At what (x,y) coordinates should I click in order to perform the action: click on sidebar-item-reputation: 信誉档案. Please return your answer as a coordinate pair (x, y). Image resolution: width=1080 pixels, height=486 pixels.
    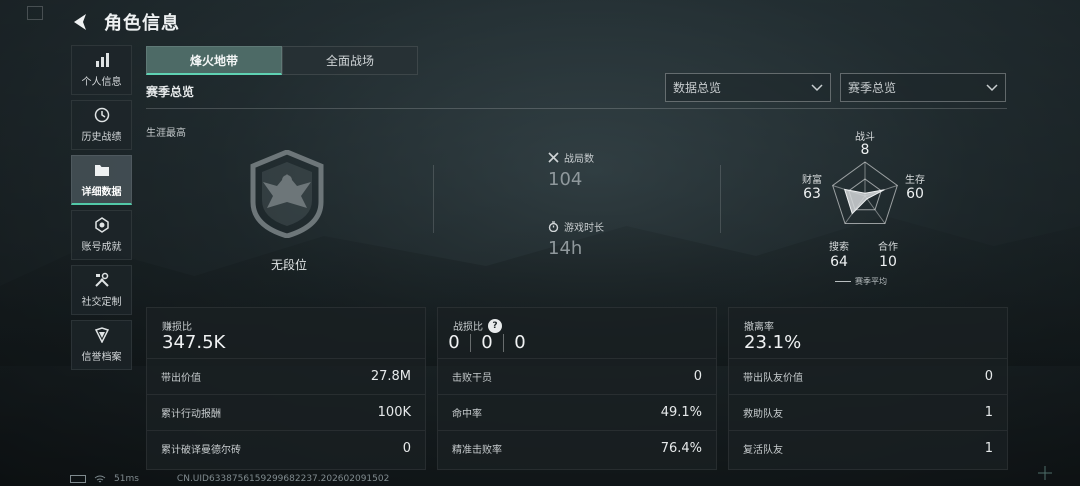
    Looking at the image, I should click on (101, 345).